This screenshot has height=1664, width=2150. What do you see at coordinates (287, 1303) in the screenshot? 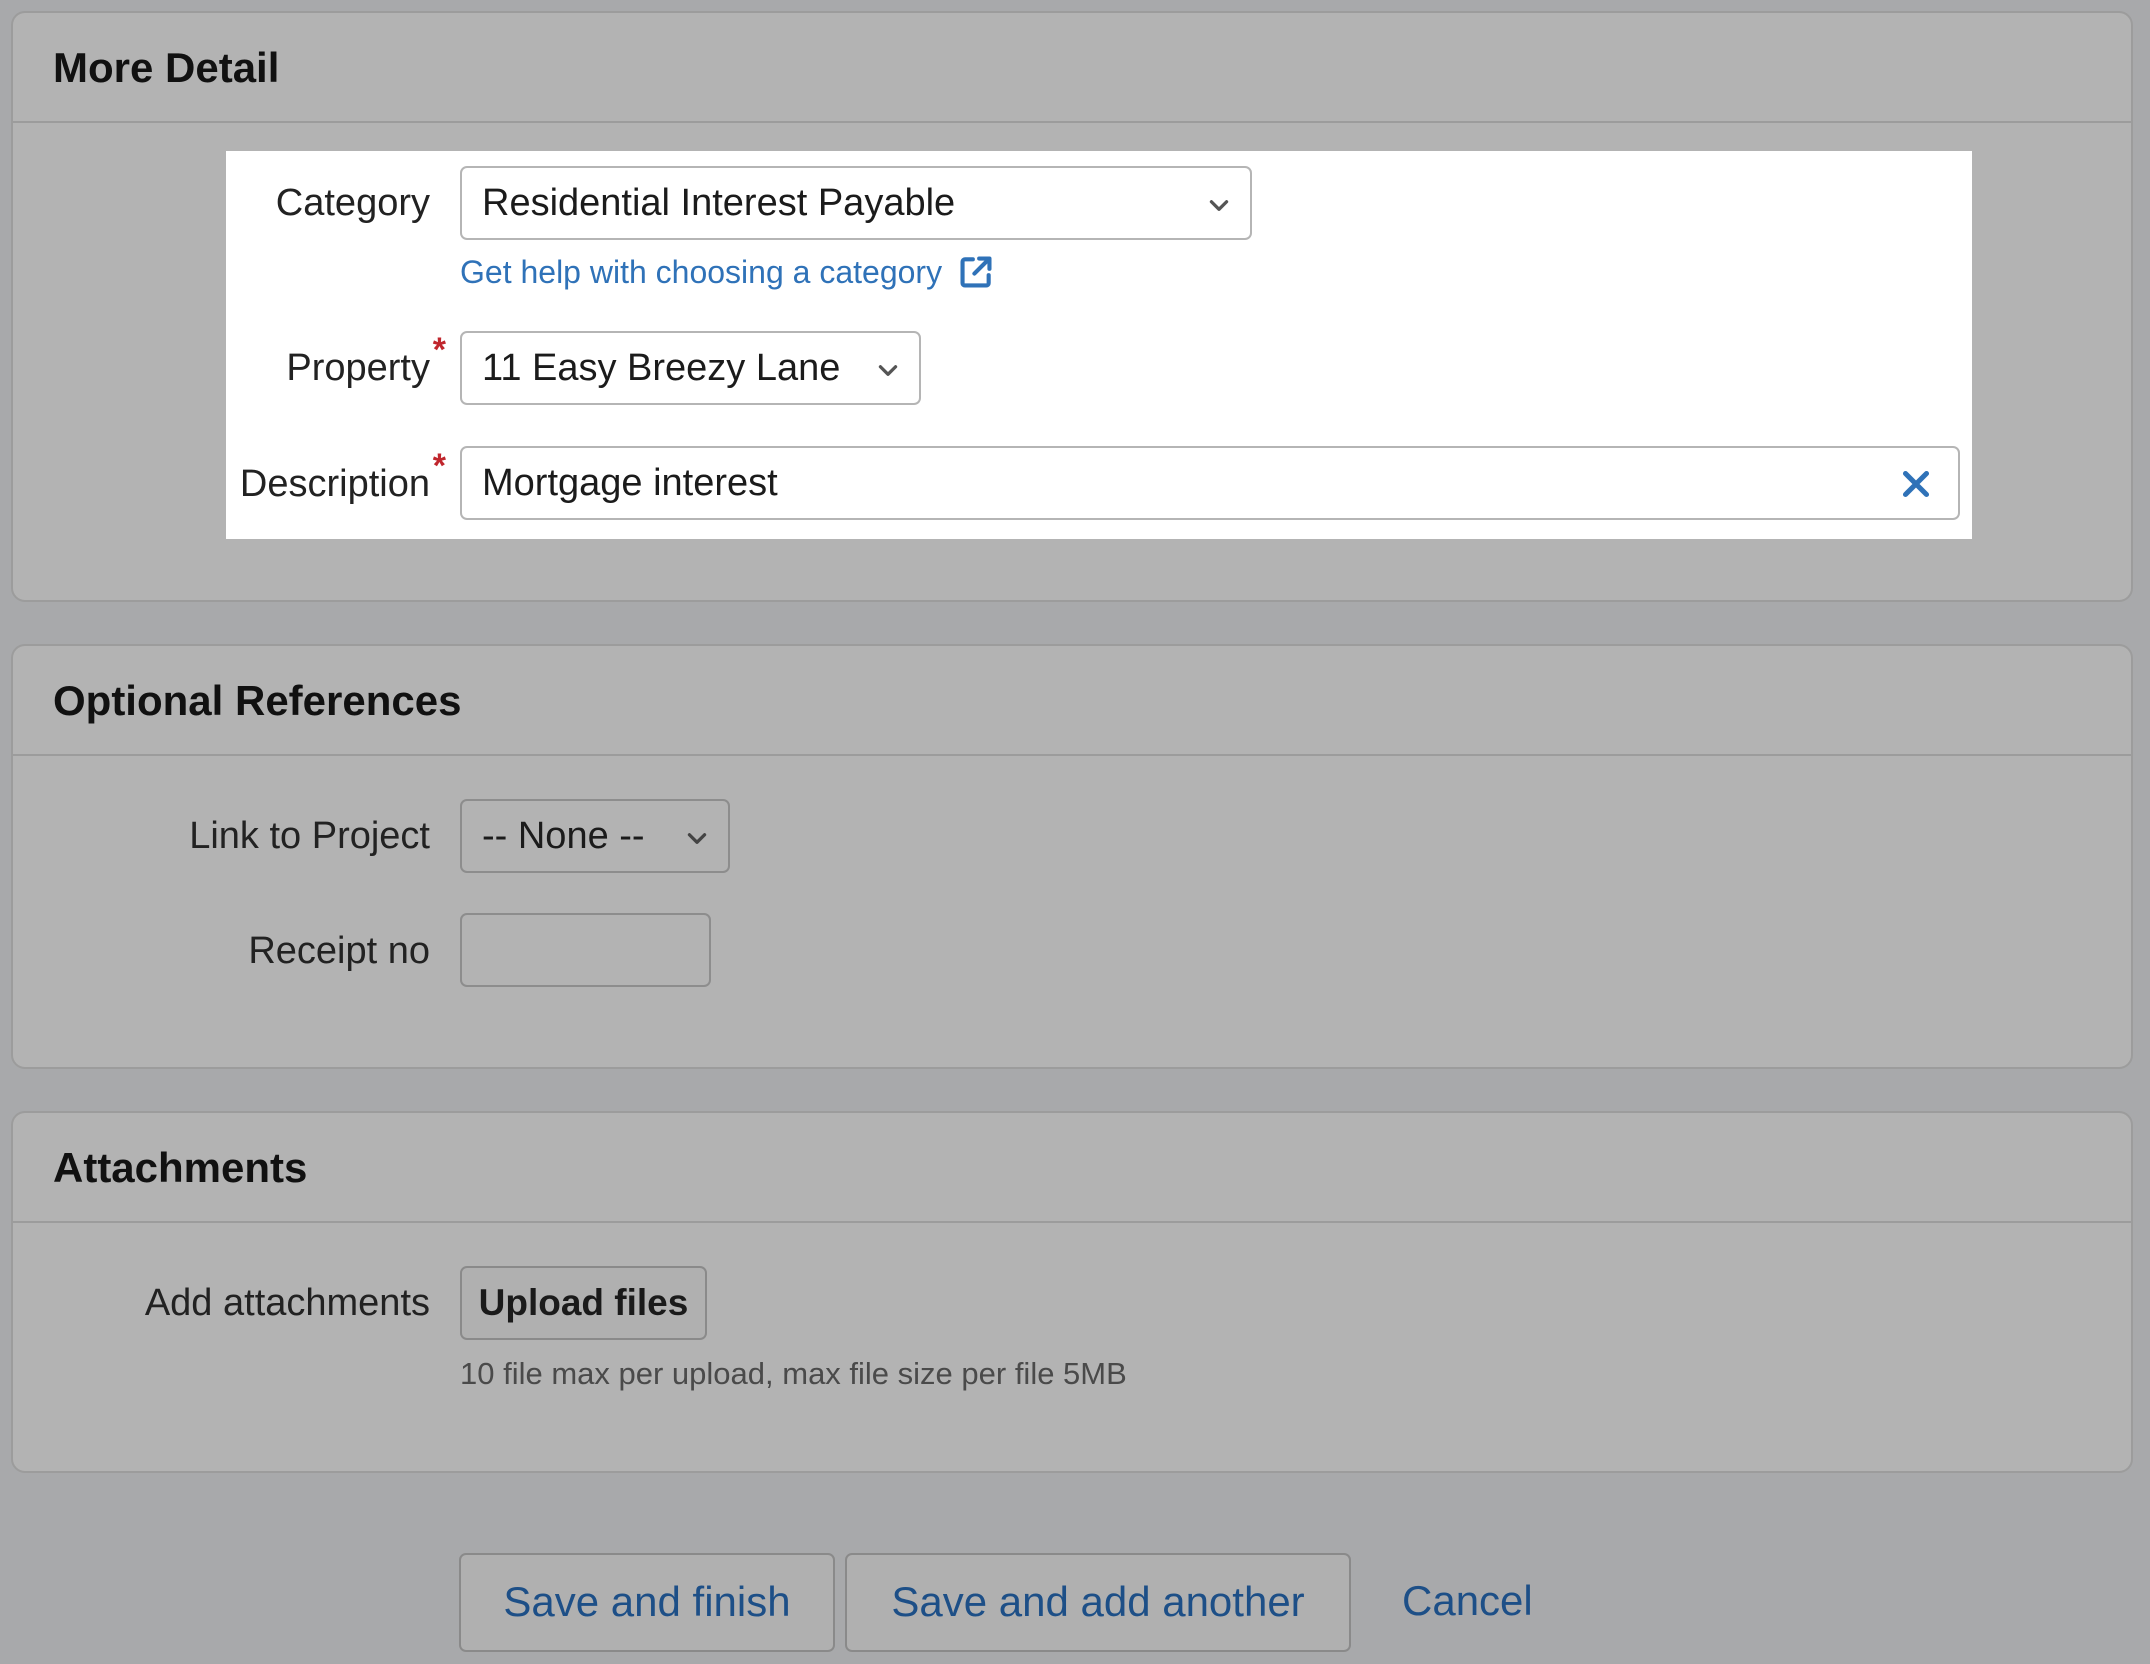
I see `add-attachments-label: Add attachments` at bounding box center [287, 1303].